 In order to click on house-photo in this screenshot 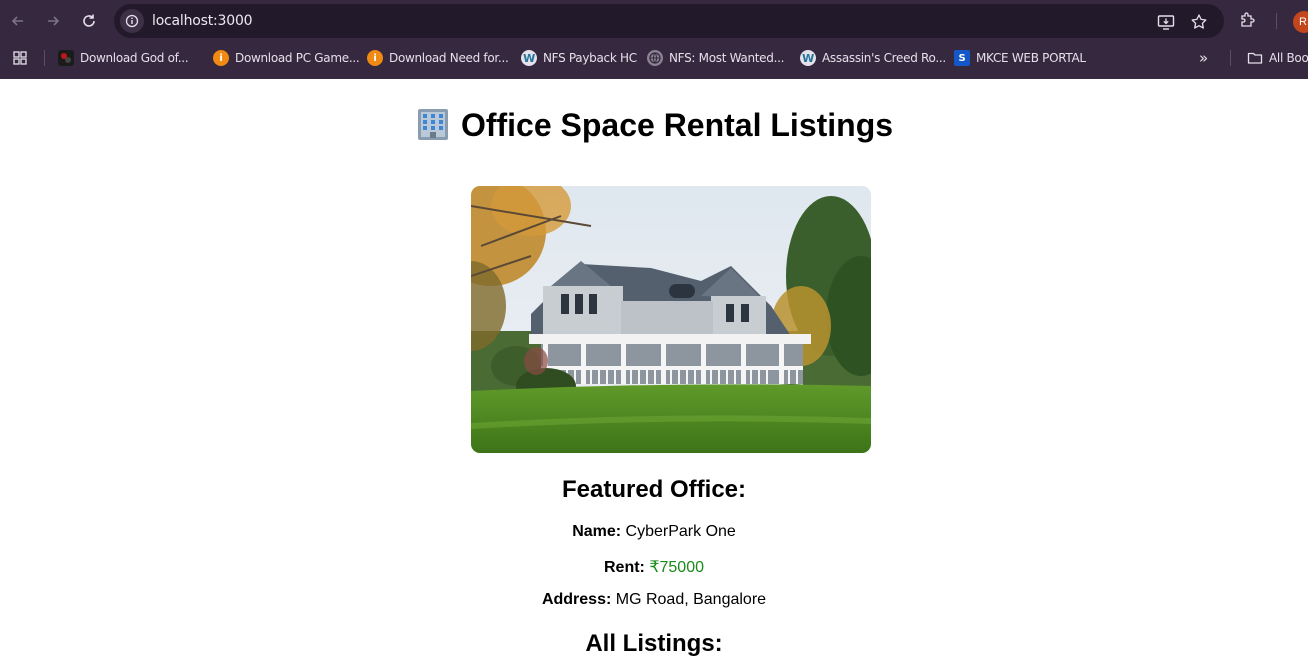, I will do `click(671, 319)`.